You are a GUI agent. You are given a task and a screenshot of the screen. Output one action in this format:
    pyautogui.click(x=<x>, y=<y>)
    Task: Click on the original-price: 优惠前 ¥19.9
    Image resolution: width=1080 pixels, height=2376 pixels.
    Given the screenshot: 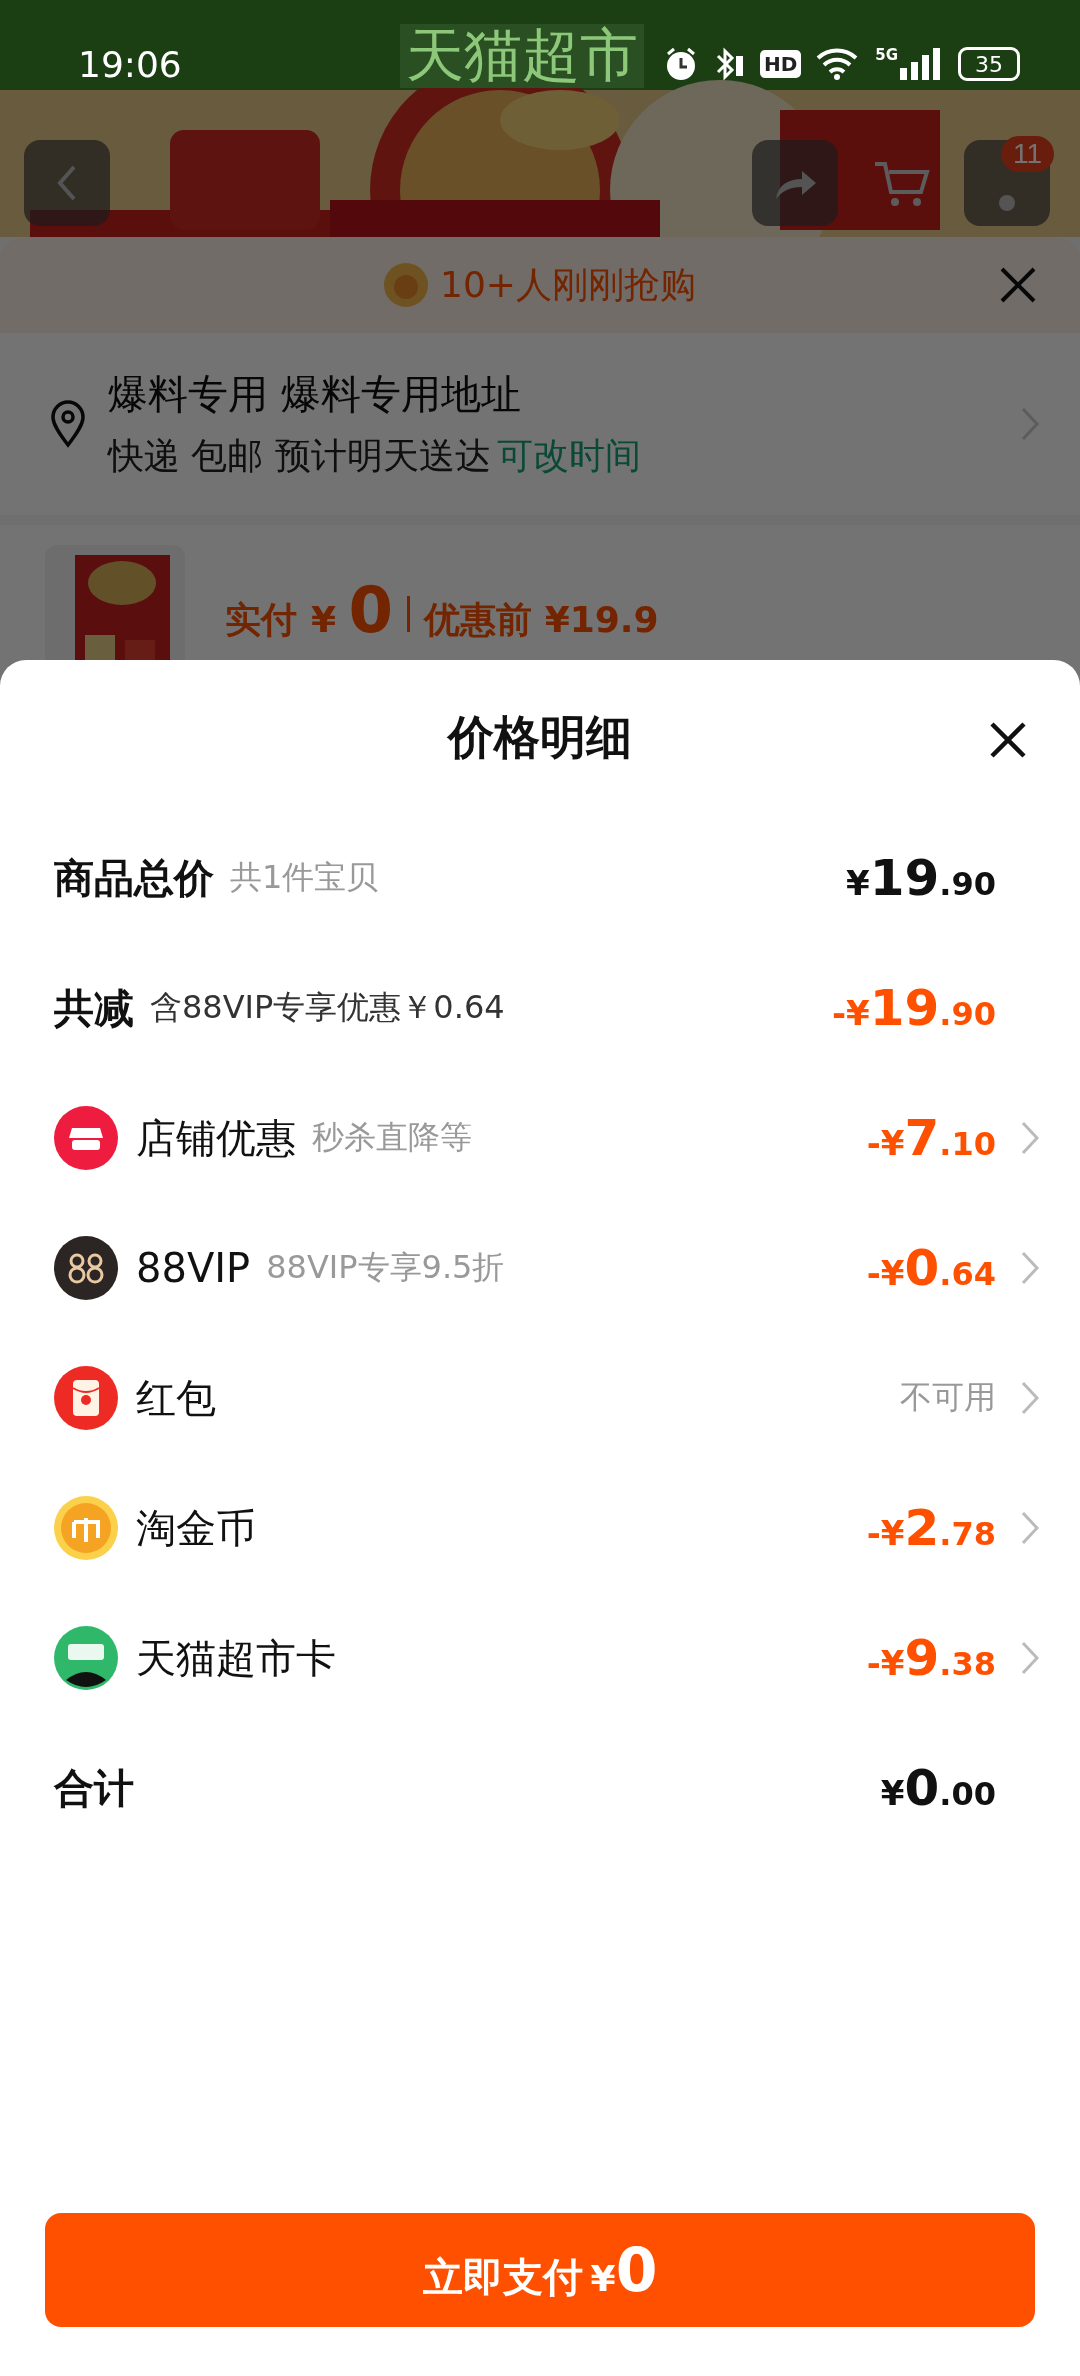 What is the action you would take?
    pyautogui.click(x=541, y=620)
    